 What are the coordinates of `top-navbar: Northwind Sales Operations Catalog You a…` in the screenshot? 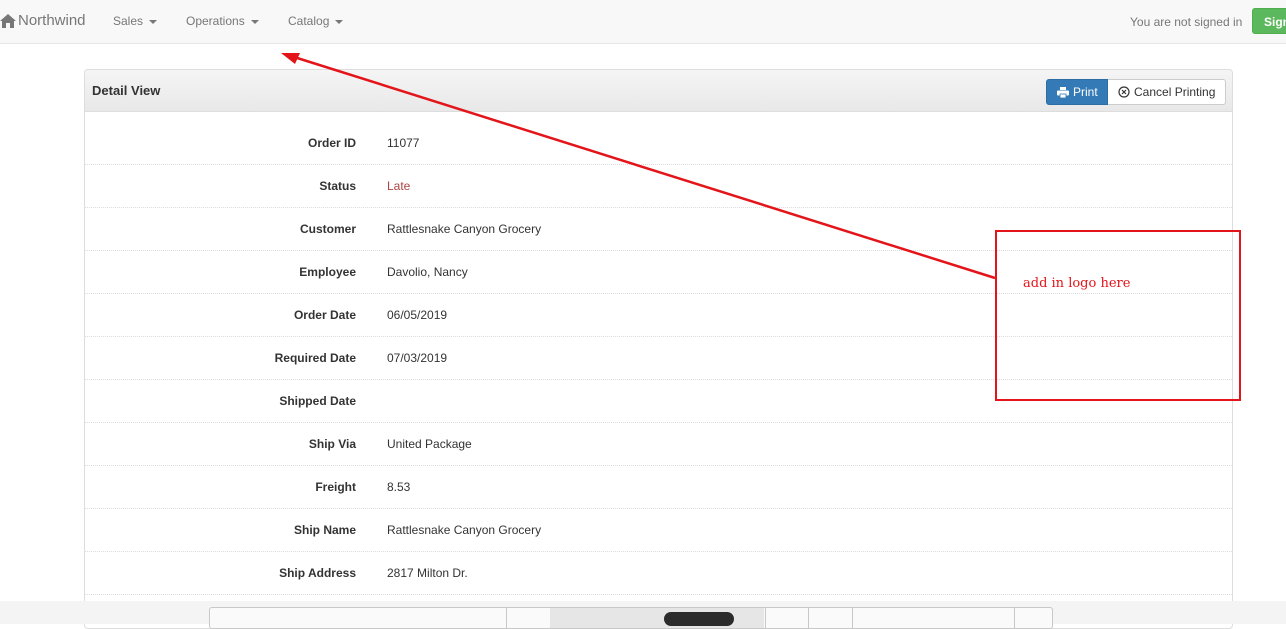 It's located at (643, 22).